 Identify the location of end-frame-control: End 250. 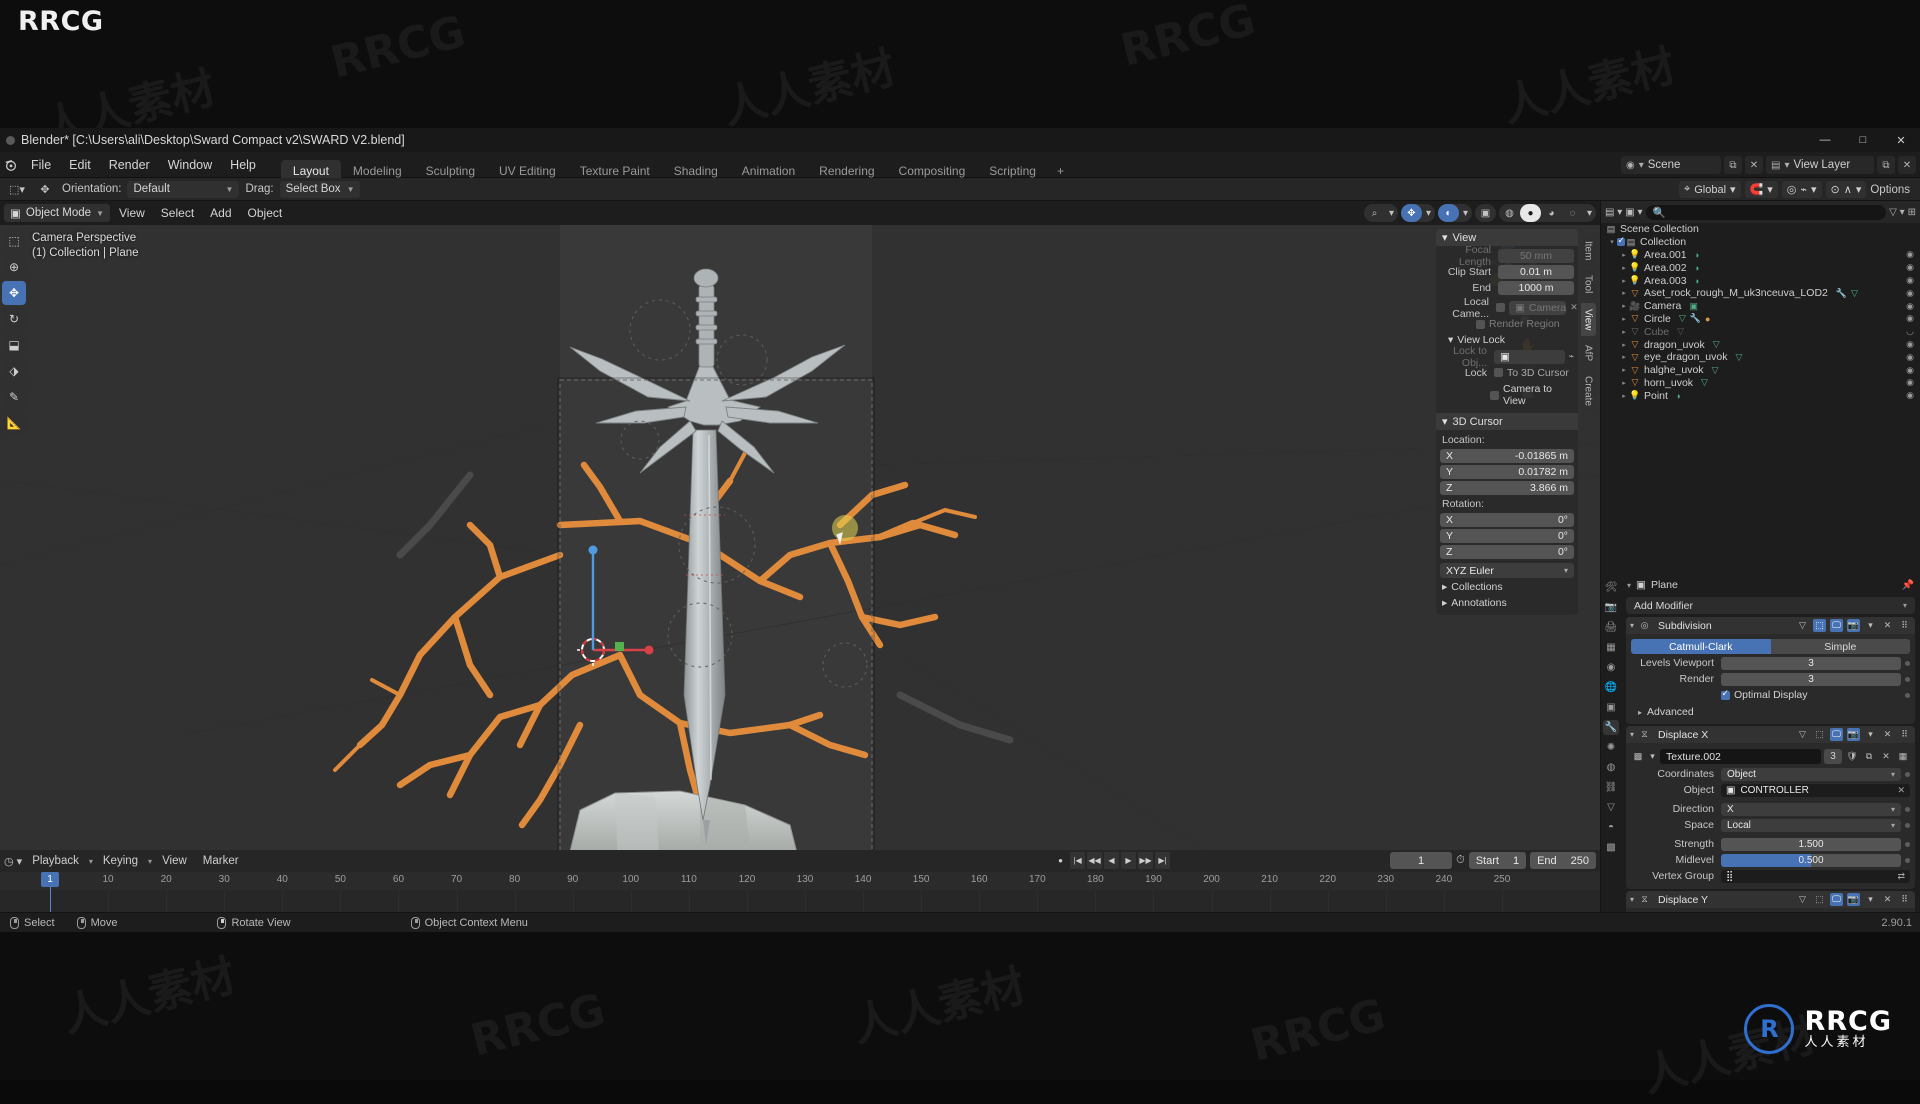
(1563, 860).